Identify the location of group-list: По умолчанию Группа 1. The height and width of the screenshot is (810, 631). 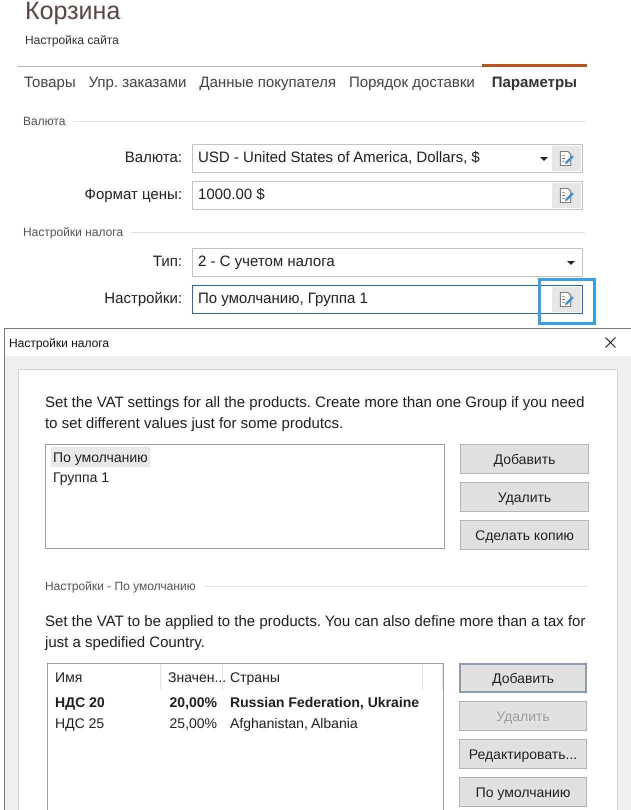
(245, 496).